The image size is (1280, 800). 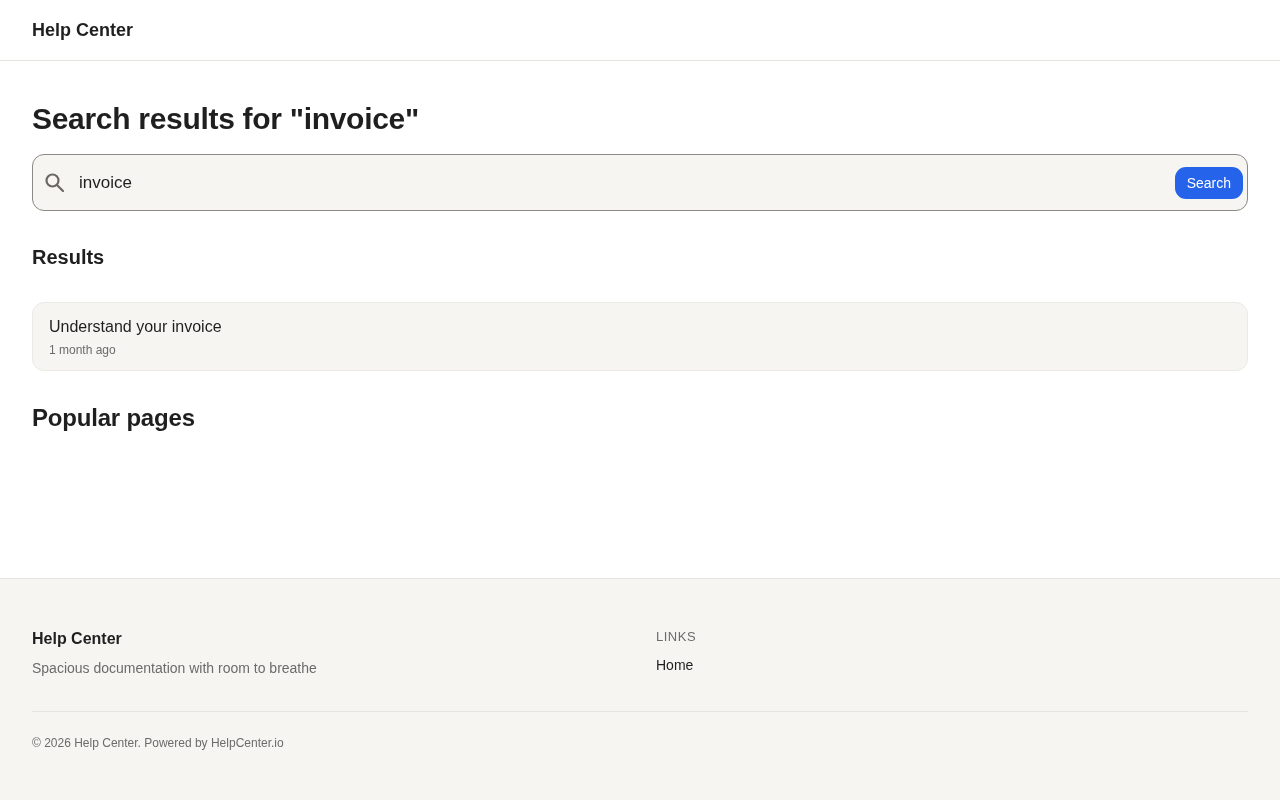 What do you see at coordinates (640, 336) in the screenshot?
I see `result-card: Understand your invoice 1 month ago` at bounding box center [640, 336].